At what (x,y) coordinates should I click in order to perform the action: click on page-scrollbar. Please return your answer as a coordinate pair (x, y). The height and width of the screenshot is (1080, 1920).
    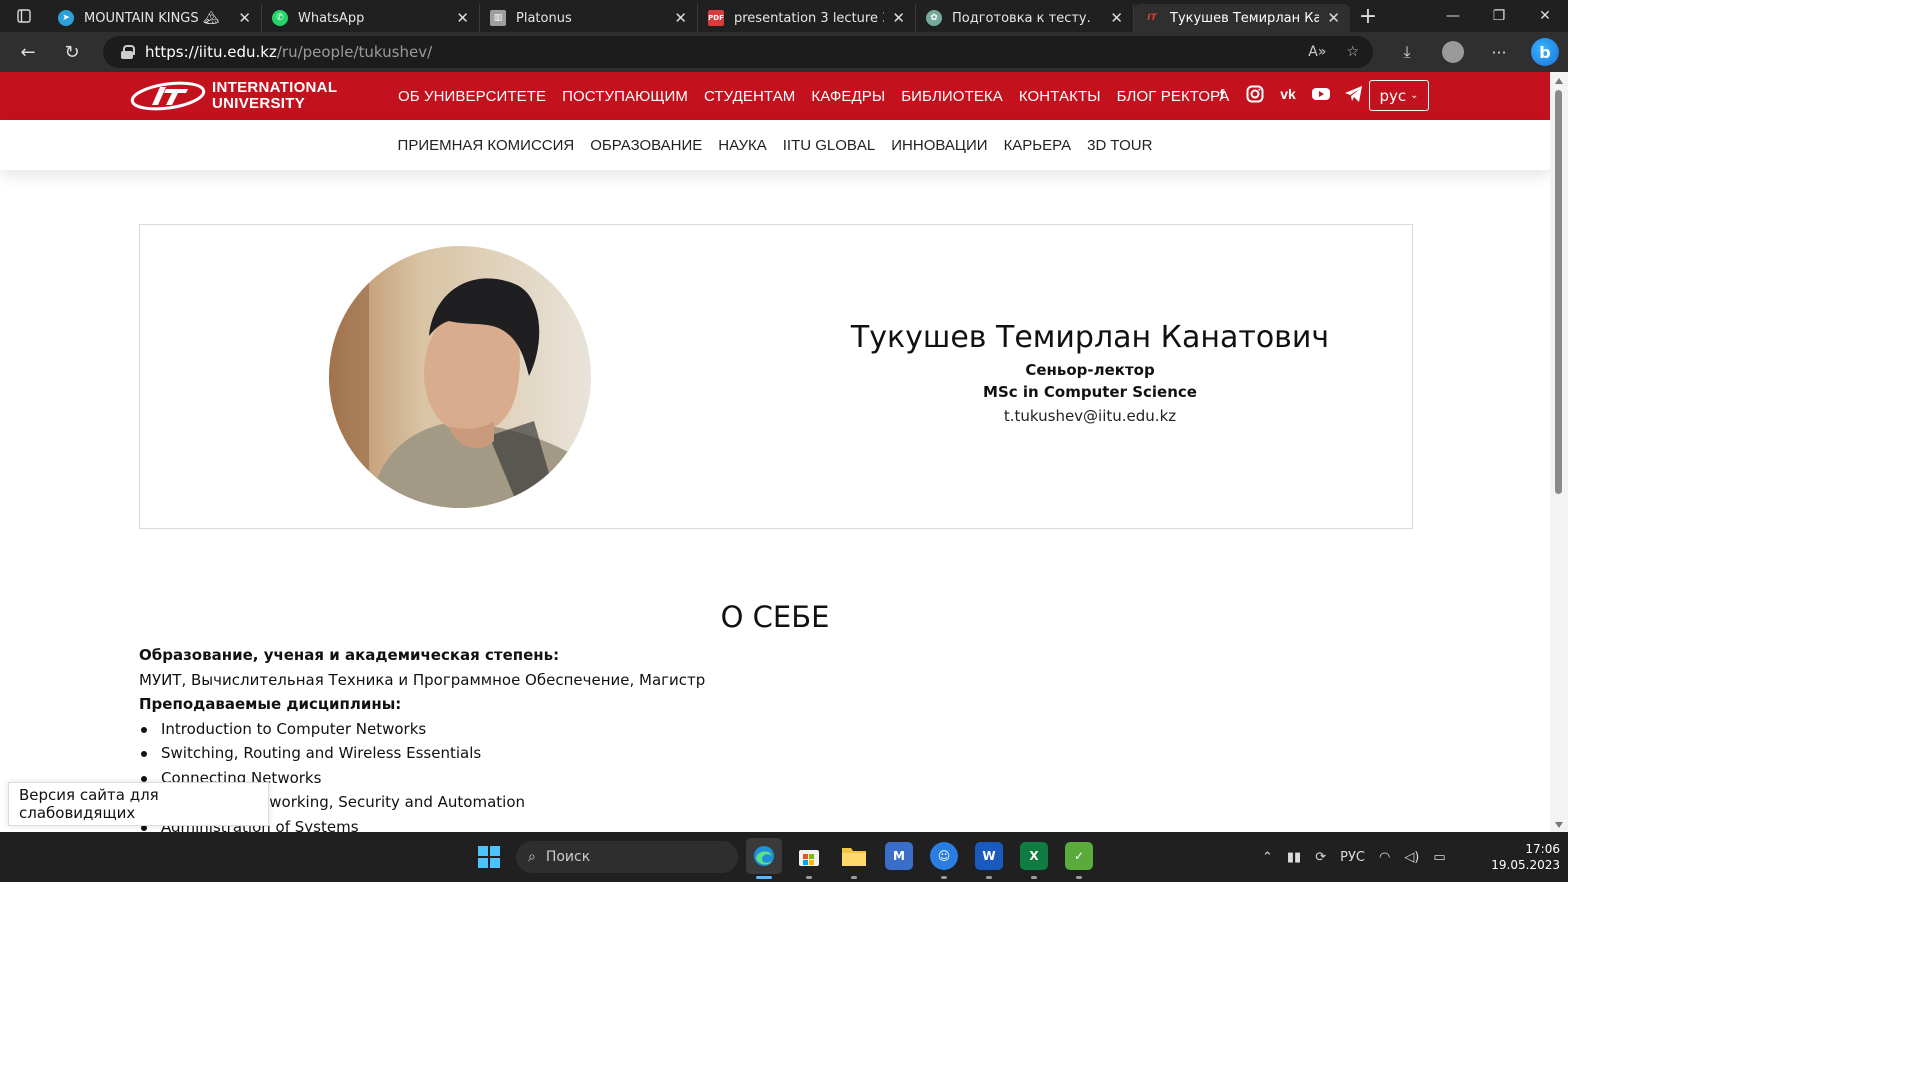
    Looking at the image, I should click on (1559, 452).